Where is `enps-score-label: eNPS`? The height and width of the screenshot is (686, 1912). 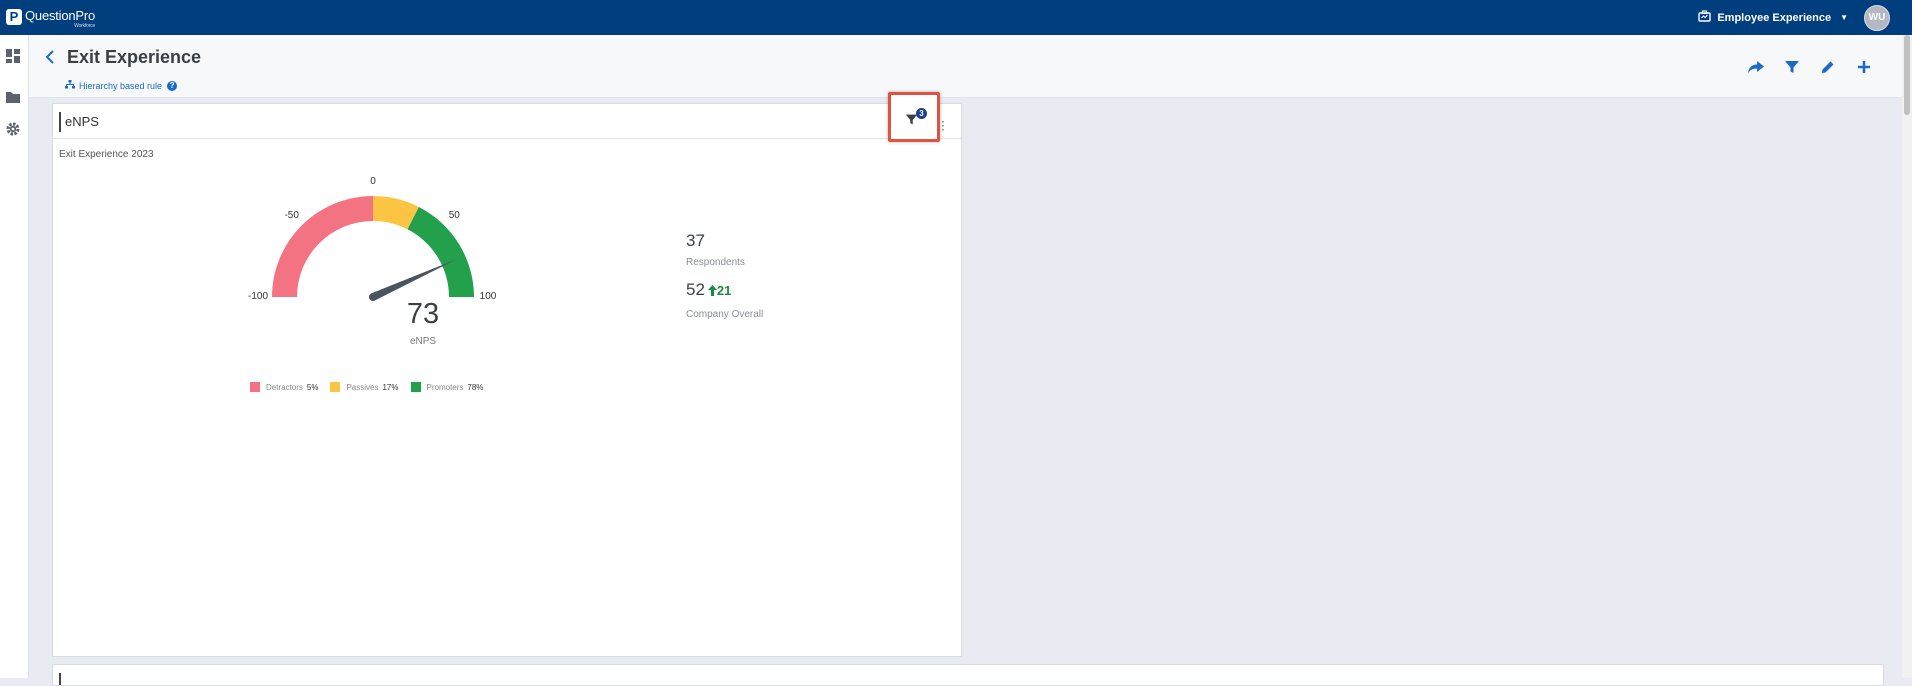 enps-score-label: eNPS is located at coordinates (423, 341).